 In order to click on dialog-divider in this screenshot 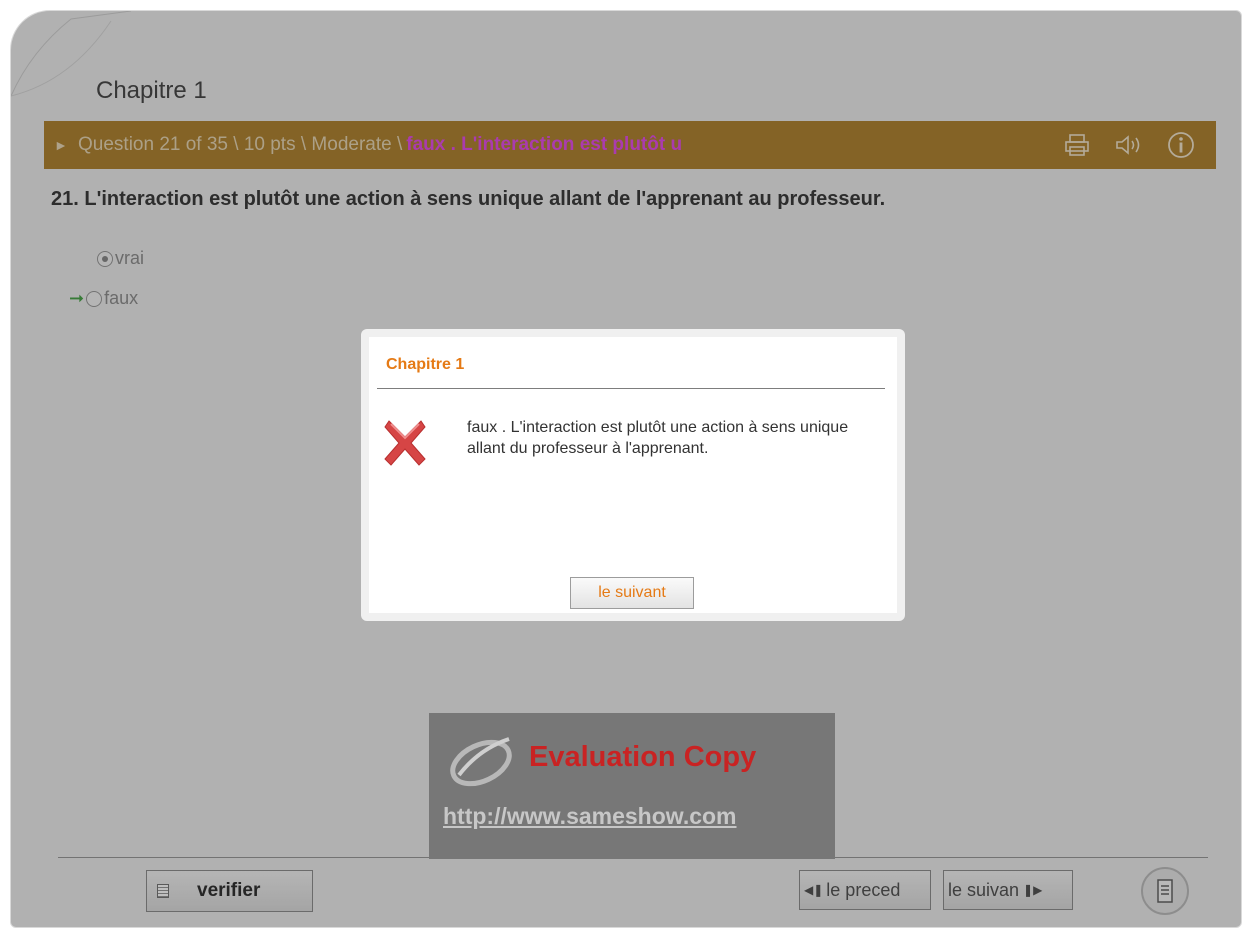, I will do `click(631, 388)`.